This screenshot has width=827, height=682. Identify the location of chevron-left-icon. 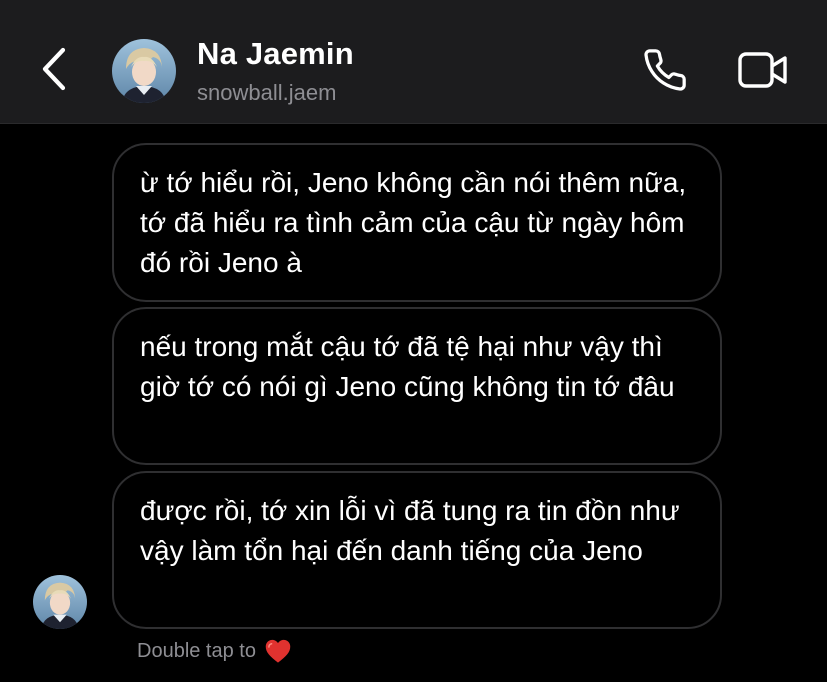
(54, 69).